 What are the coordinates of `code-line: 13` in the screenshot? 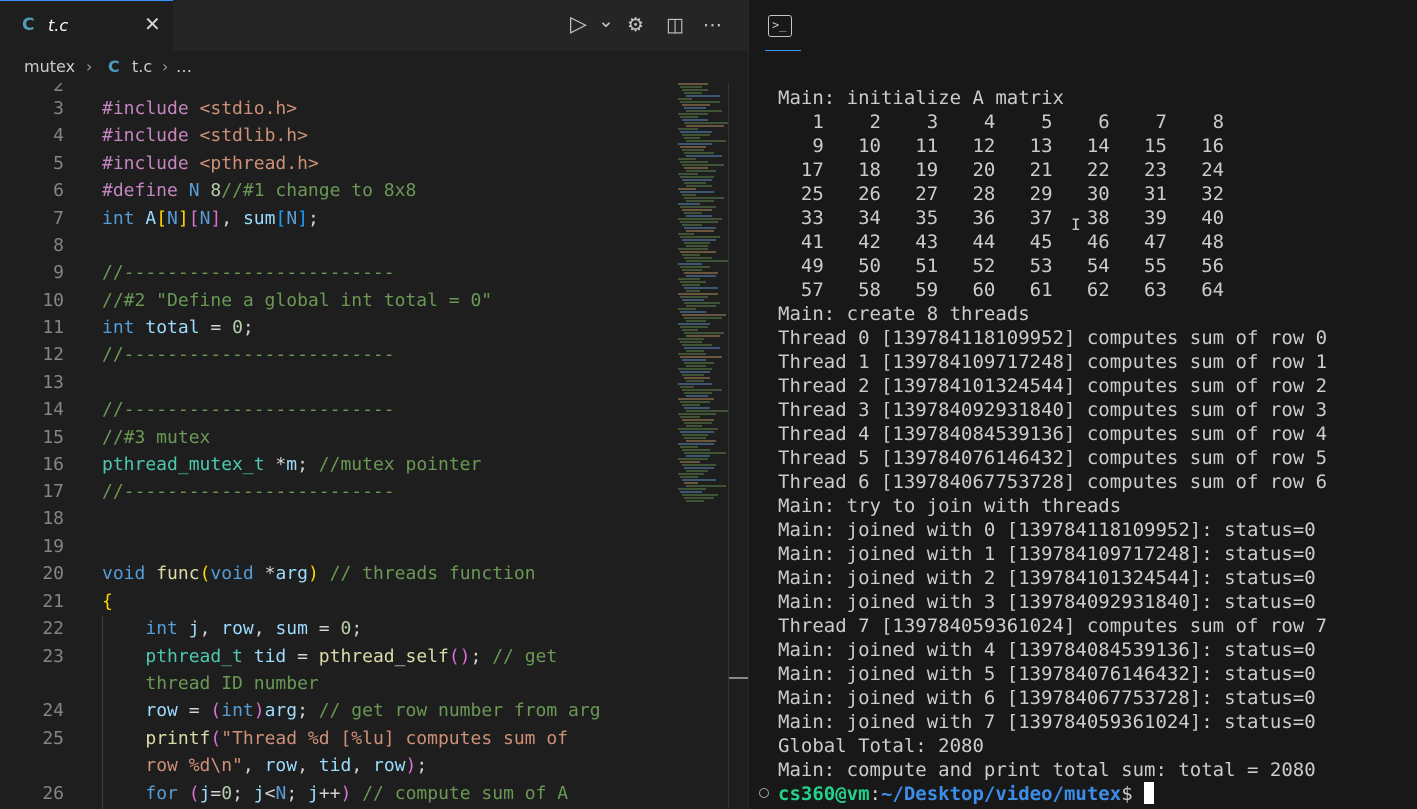 It's located at (335, 382).